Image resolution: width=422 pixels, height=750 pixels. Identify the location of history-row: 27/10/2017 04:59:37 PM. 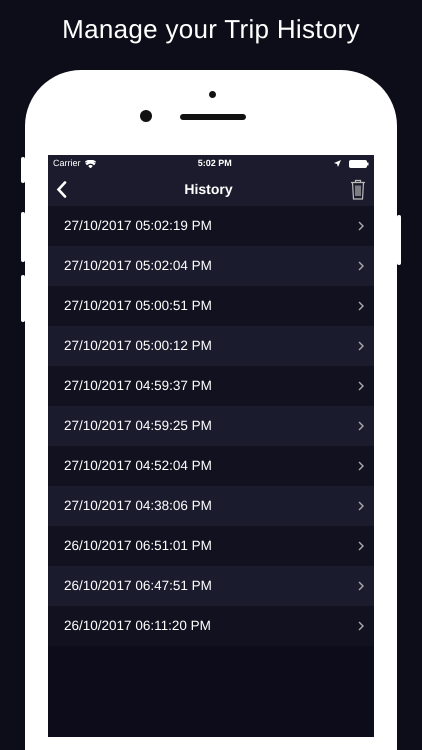
(211, 386).